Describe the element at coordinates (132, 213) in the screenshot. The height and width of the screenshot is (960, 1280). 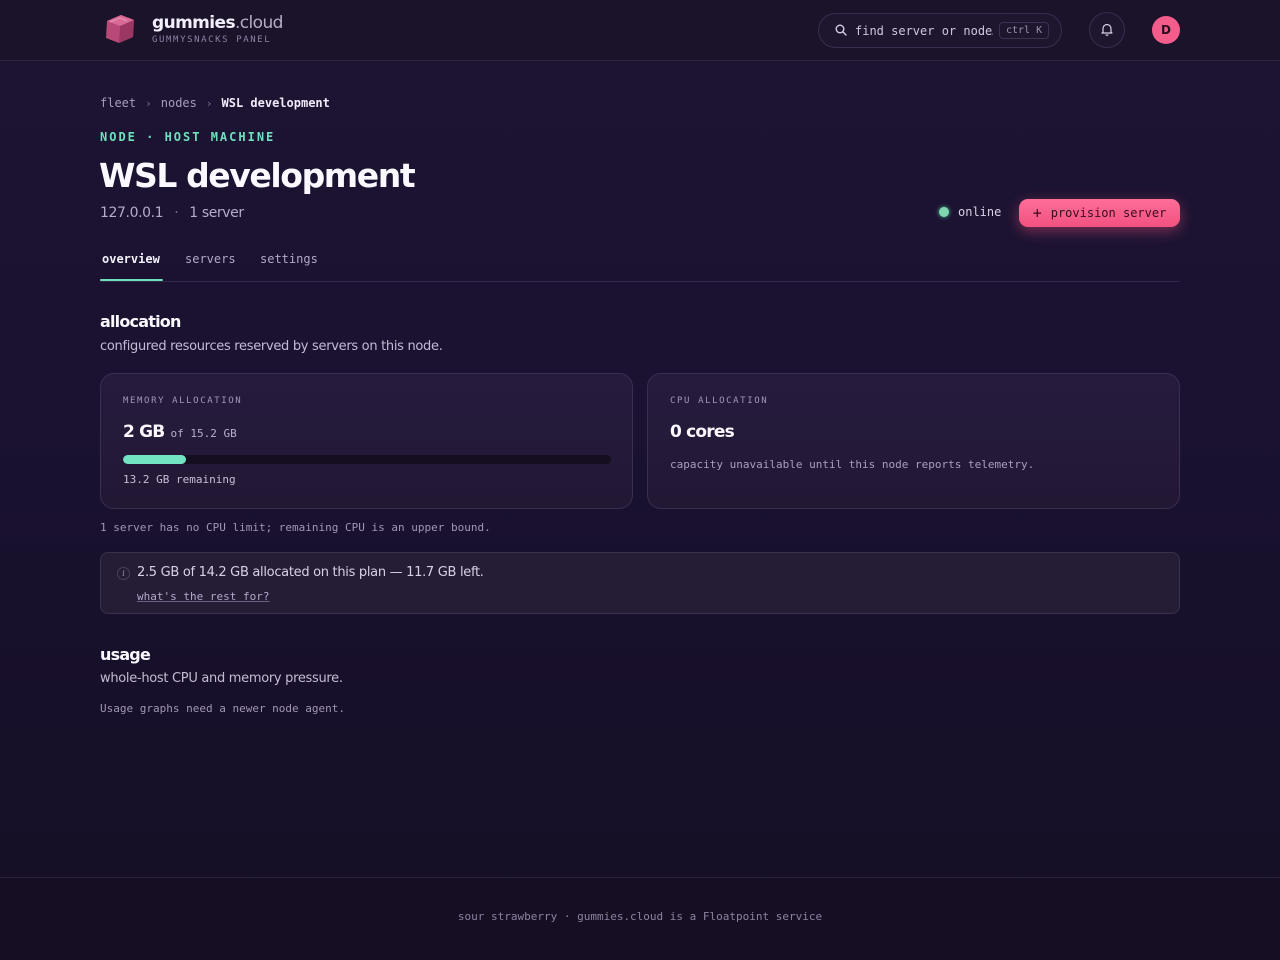
I see `node-ip: 127.0.0.1` at that location.